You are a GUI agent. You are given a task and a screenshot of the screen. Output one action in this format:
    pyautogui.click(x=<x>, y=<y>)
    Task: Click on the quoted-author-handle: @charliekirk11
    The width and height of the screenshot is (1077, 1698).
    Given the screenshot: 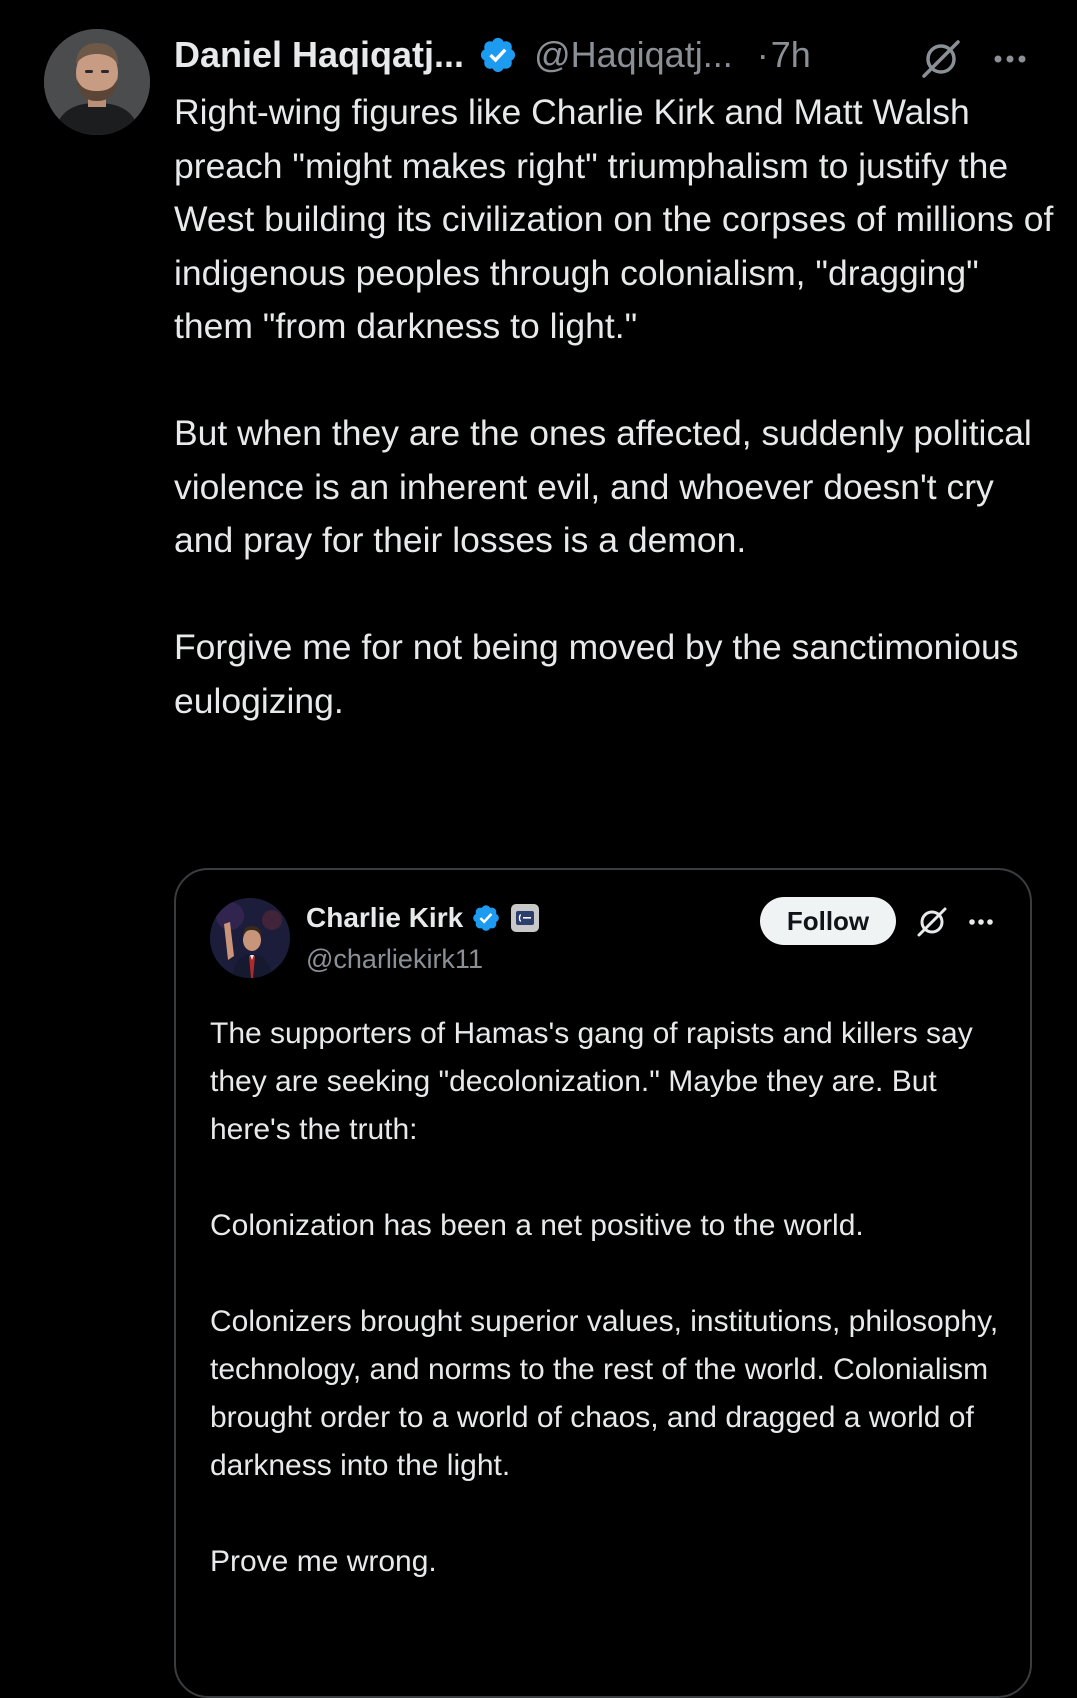 What is the action you would take?
    pyautogui.click(x=394, y=959)
    